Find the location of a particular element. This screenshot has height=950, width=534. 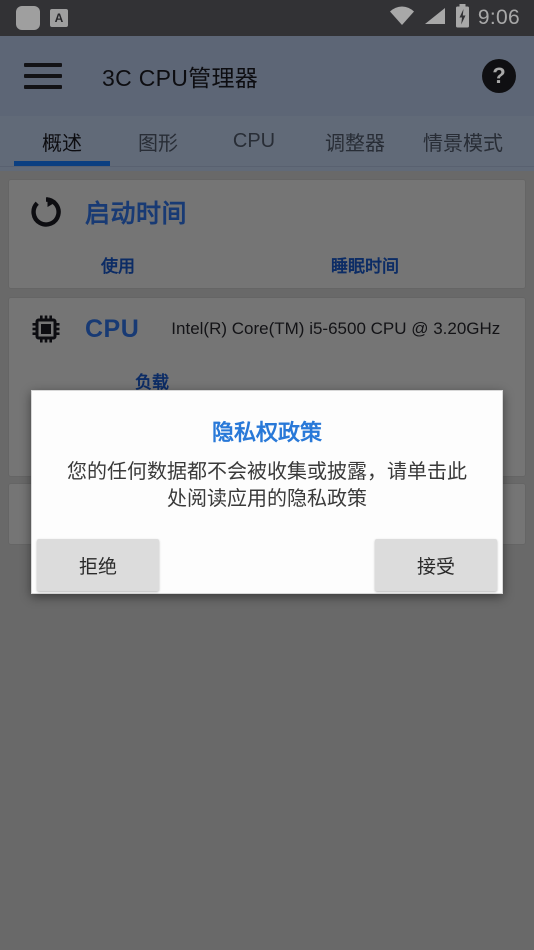

card-cpu-title: CPU is located at coordinates (112, 328).